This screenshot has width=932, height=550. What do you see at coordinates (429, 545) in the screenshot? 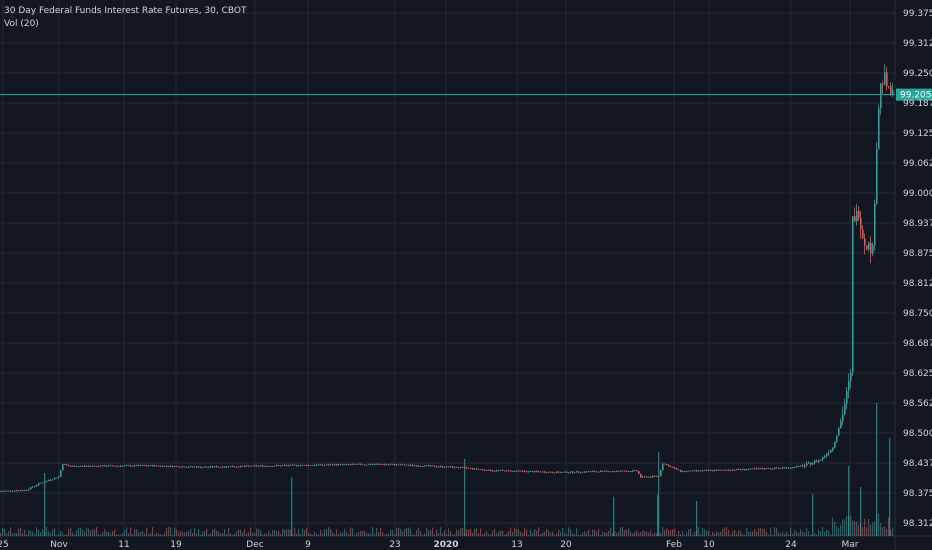
I see `x-axis: 25 Nov 11 19 Dec 9 23 2020 13 20 Feb 10 24 Mar` at bounding box center [429, 545].